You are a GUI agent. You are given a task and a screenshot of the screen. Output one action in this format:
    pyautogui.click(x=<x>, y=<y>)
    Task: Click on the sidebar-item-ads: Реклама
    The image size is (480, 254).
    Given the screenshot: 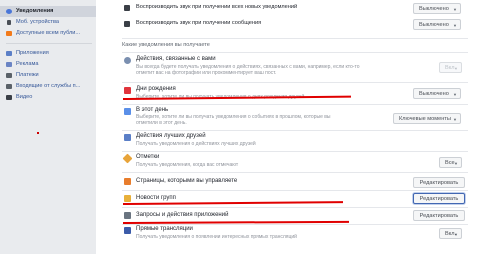 What is the action you would take?
    pyautogui.click(x=48, y=64)
    